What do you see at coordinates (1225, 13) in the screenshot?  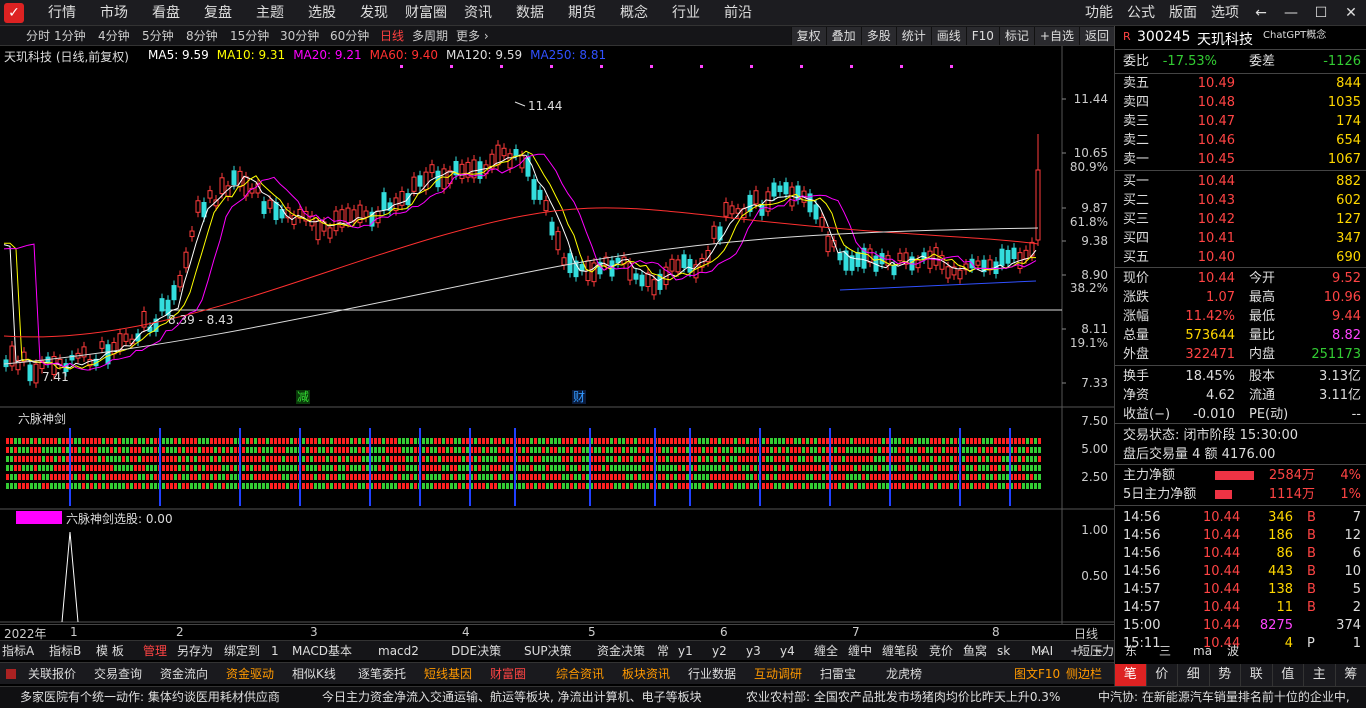 I see `menu-right-item: 选项` at bounding box center [1225, 13].